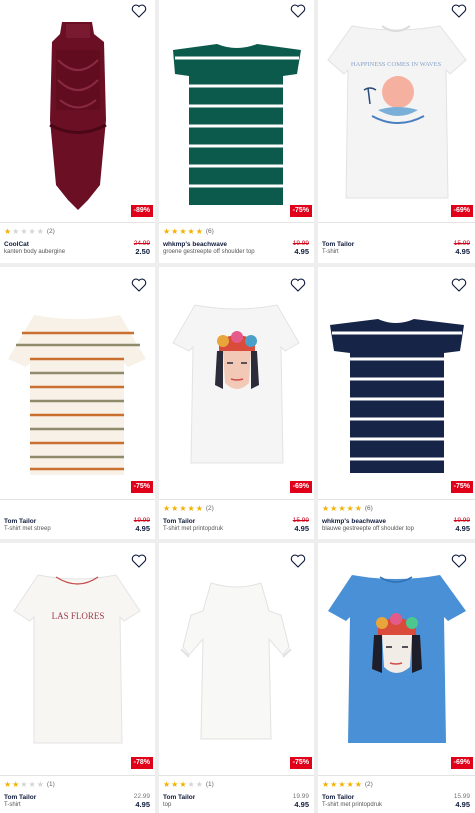 The image size is (475, 813). I want to click on product-image: HAPPINESS COMES IN WAVES, so click(396, 111).